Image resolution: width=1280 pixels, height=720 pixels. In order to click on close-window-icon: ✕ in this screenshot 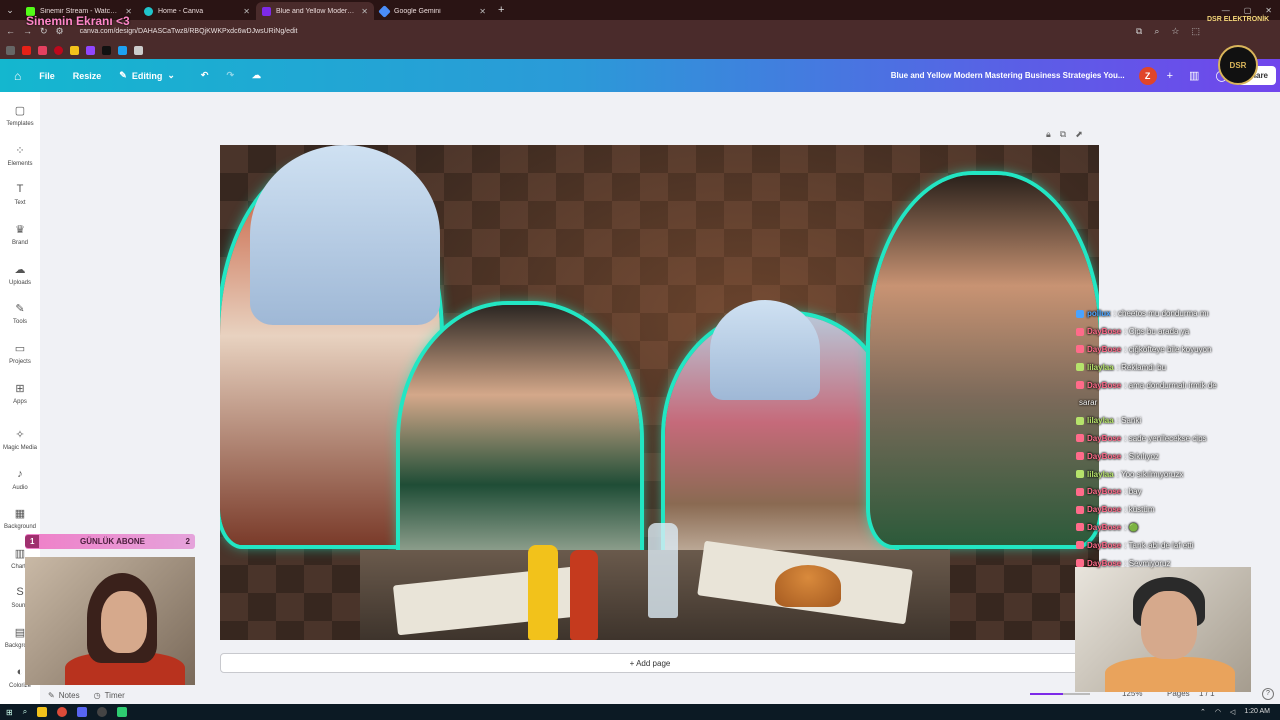, I will do `click(1268, 10)`.